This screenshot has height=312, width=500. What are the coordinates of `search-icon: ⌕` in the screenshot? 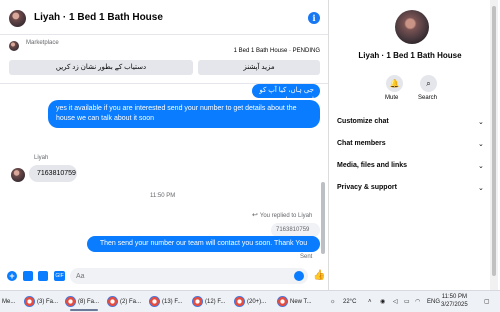 It's located at (428, 83).